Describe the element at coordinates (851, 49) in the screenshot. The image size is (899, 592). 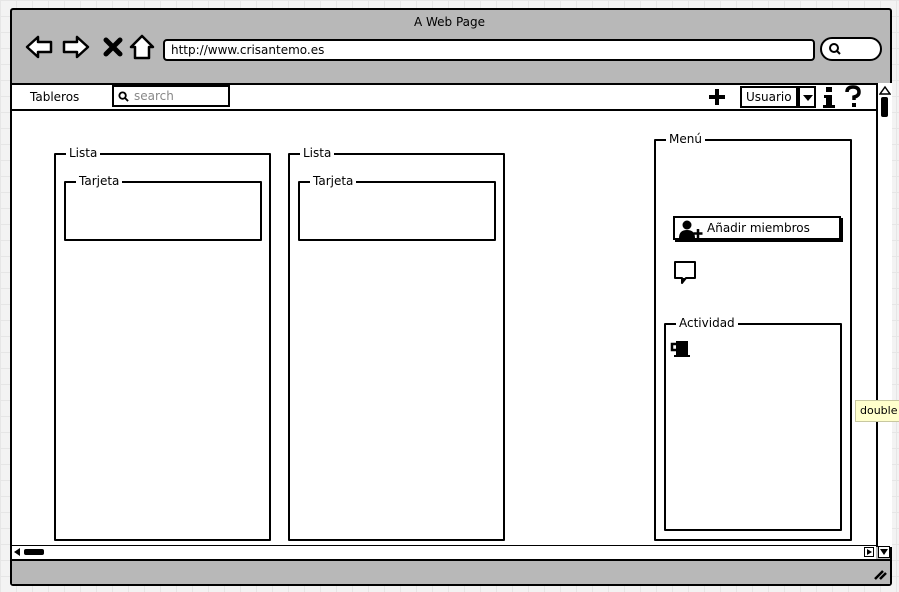
I see `browser-search-button` at that location.